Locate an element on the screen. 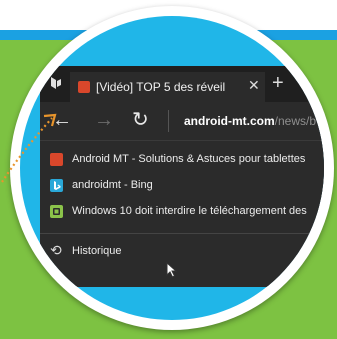  navigation-bar: ← → ↻ android-mt.com/news/b is located at coordinates (182, 121).